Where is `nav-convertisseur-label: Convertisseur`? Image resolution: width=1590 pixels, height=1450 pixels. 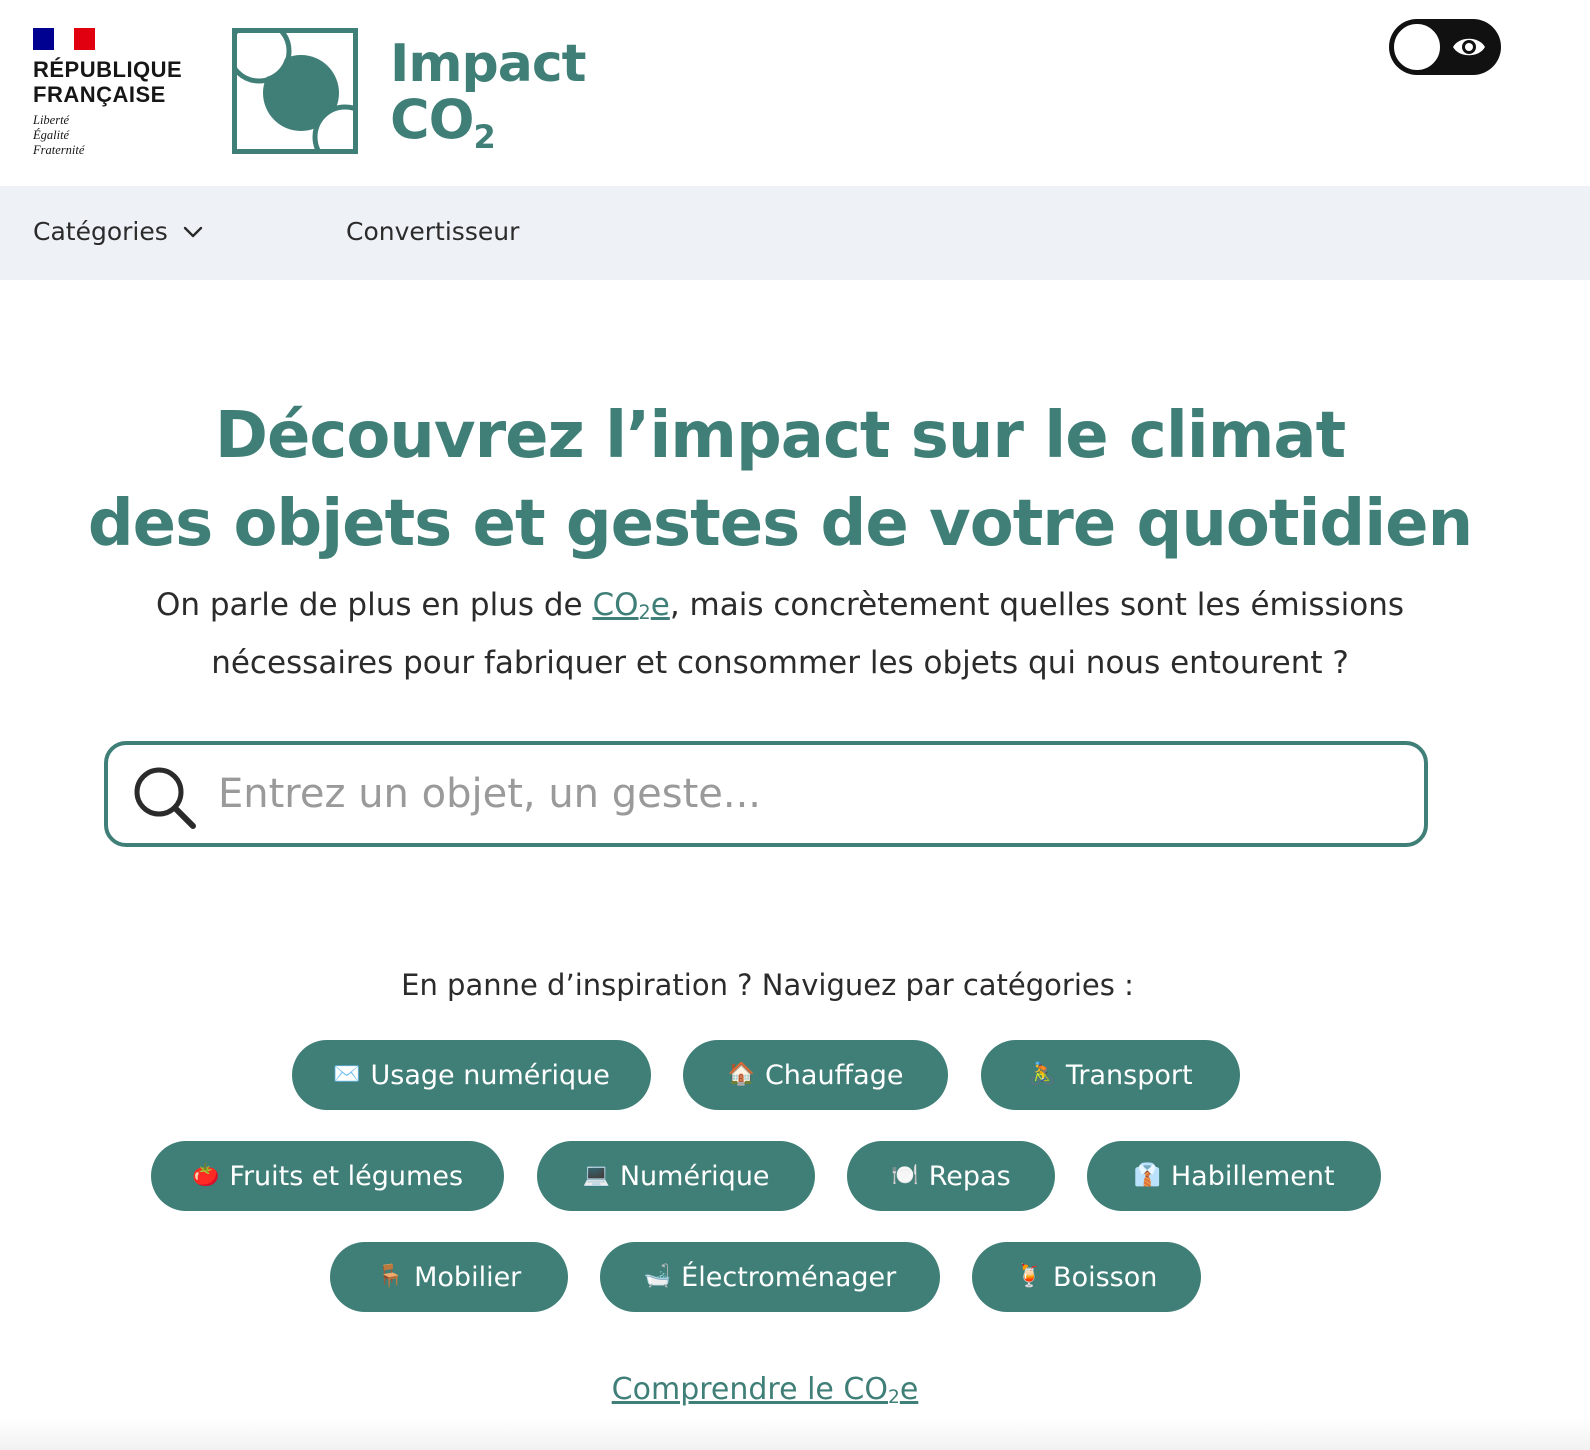 nav-convertisseur-label: Convertisseur is located at coordinates (433, 231).